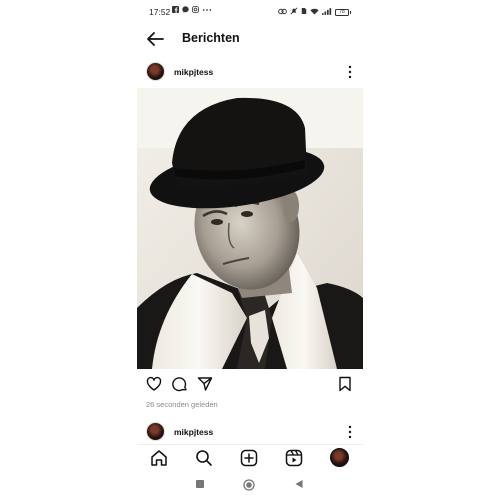  What do you see at coordinates (327, 12) in the screenshot?
I see `signal-icon` at bounding box center [327, 12].